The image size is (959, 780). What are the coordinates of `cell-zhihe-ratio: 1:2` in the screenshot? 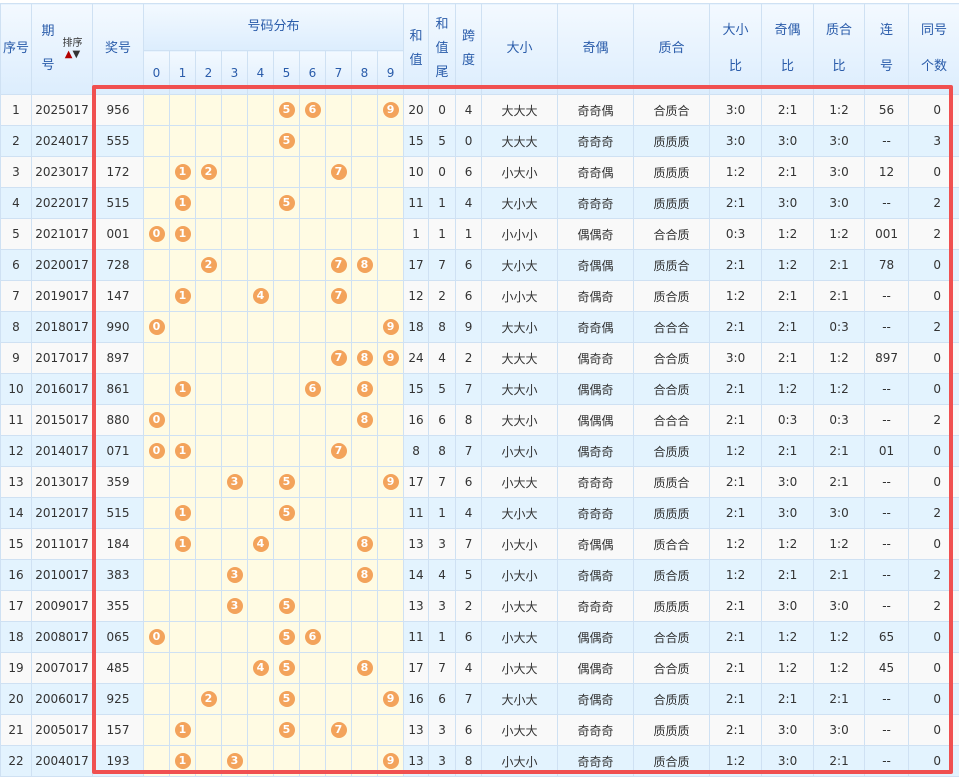 It's located at (839, 637).